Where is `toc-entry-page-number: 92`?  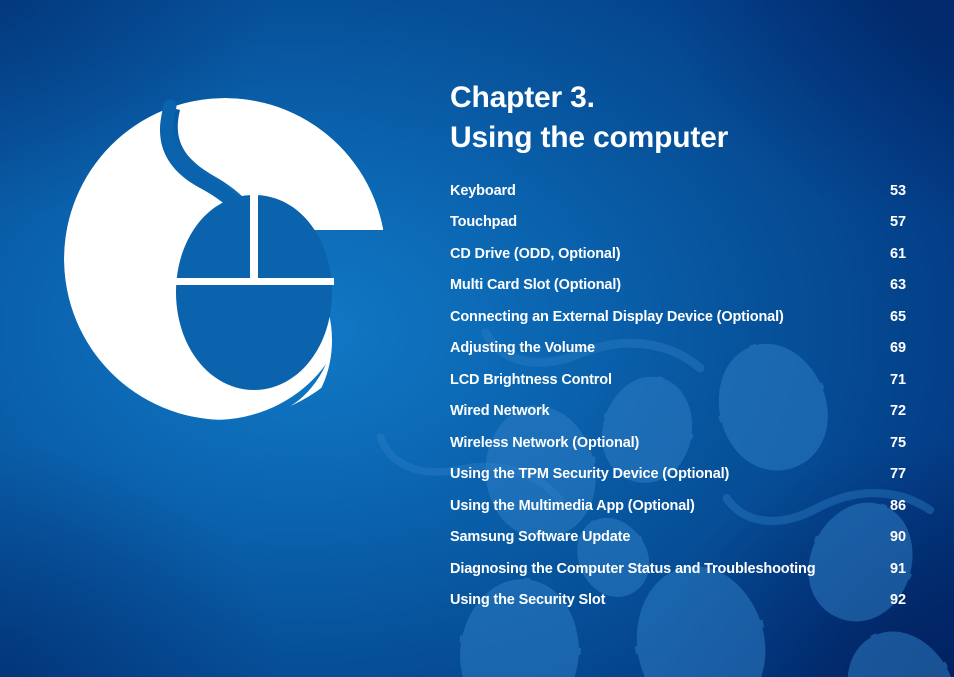
toc-entry-page-number: 92 is located at coordinates (898, 600).